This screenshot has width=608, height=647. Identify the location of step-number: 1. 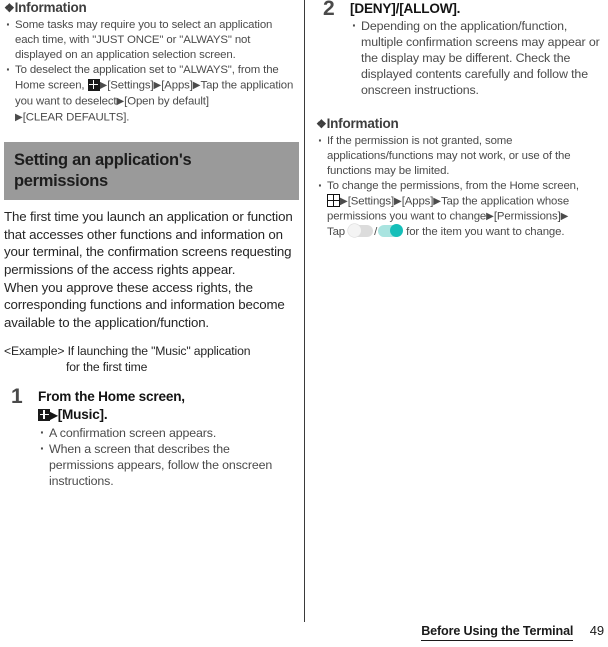
(17, 397).